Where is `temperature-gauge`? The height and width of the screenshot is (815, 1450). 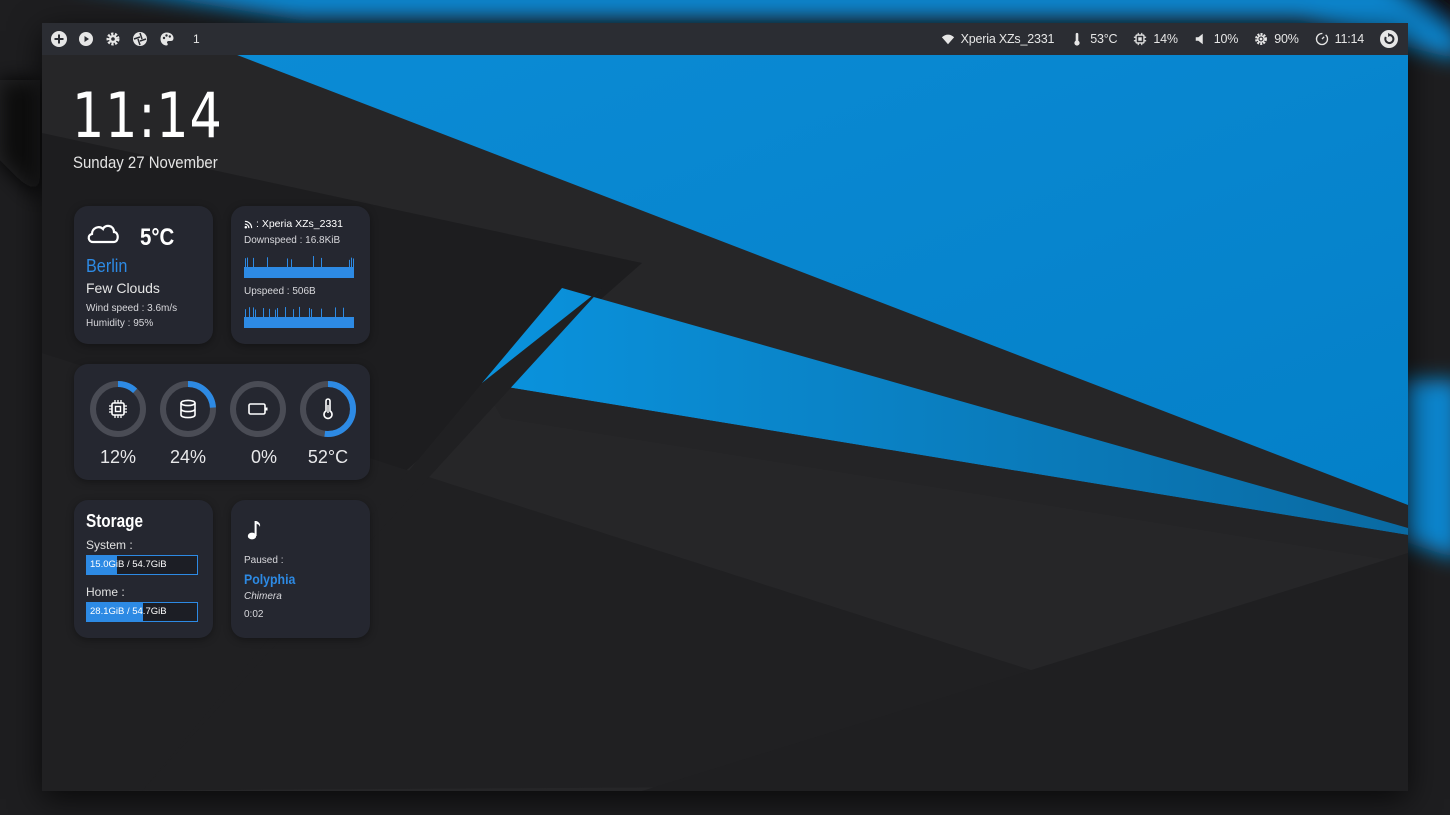
temperature-gauge is located at coordinates (328, 409).